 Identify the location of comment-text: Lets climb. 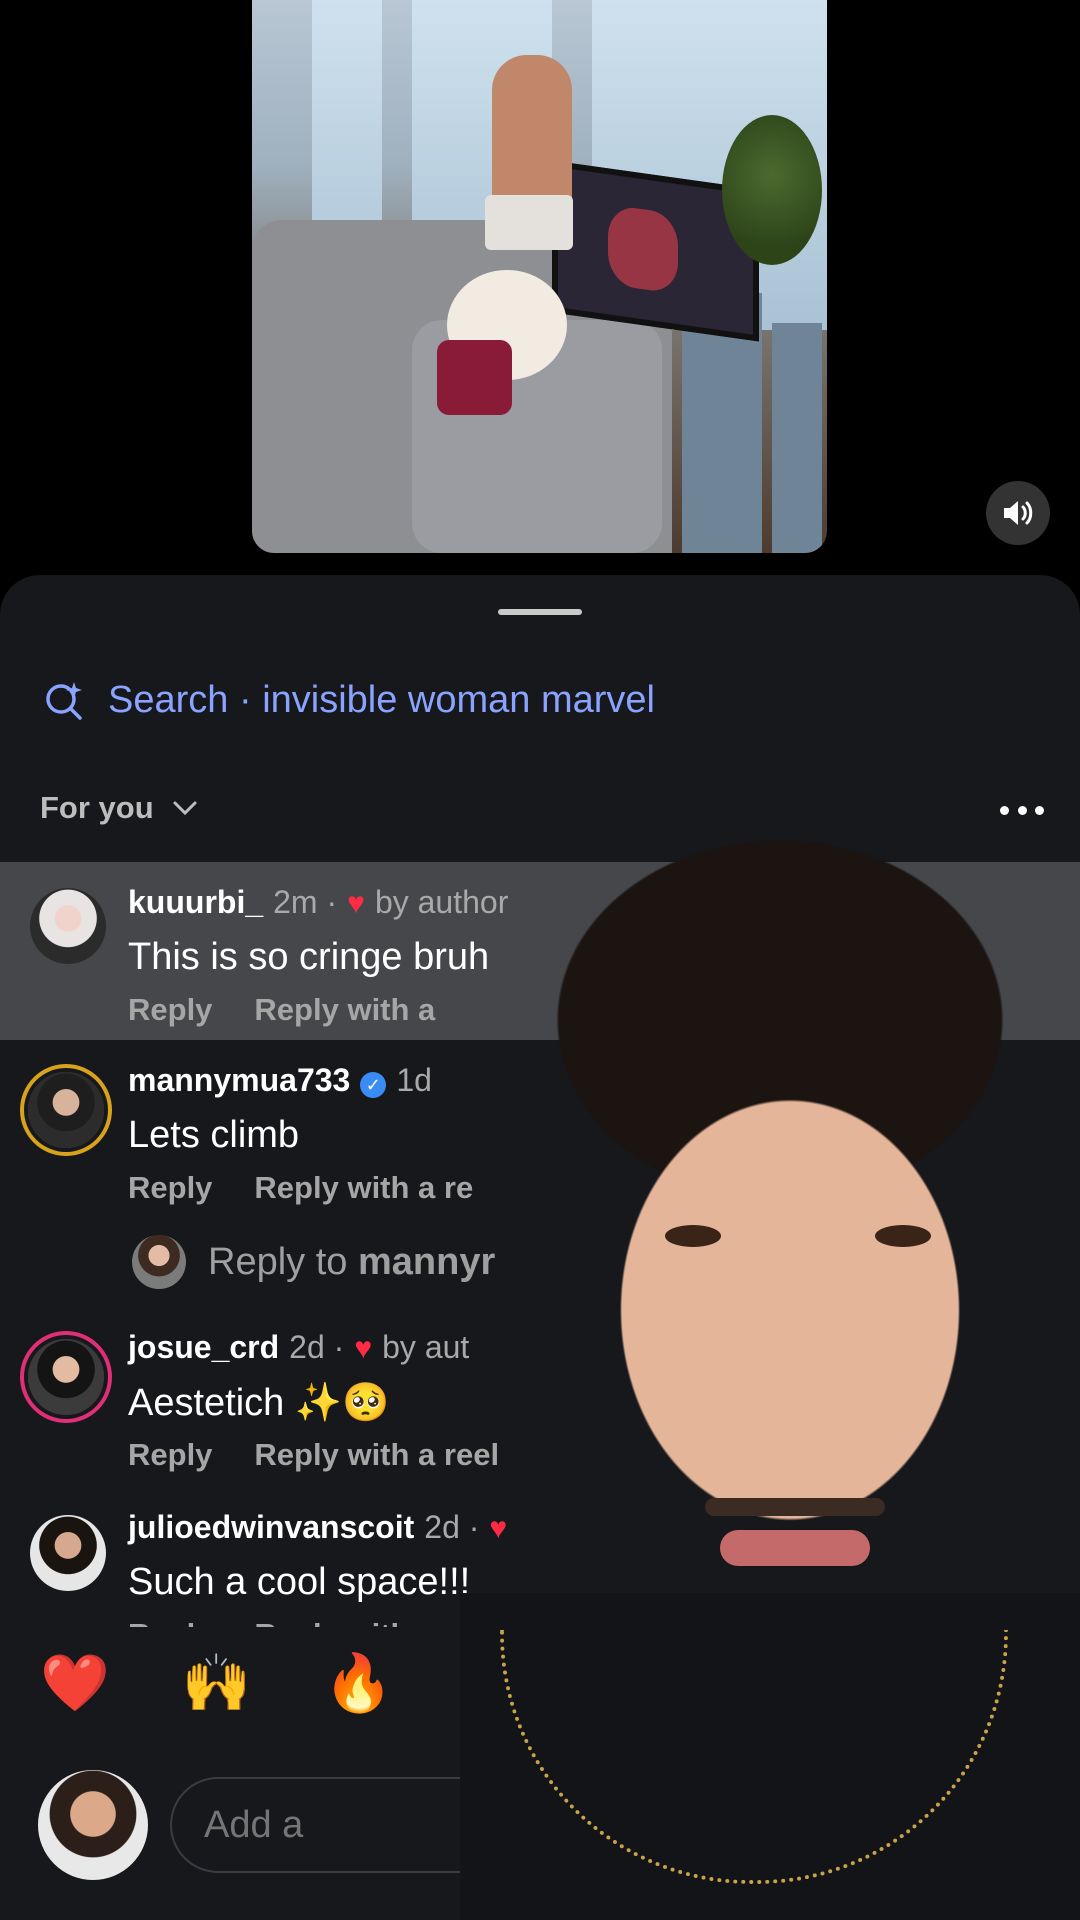
(214, 1135).